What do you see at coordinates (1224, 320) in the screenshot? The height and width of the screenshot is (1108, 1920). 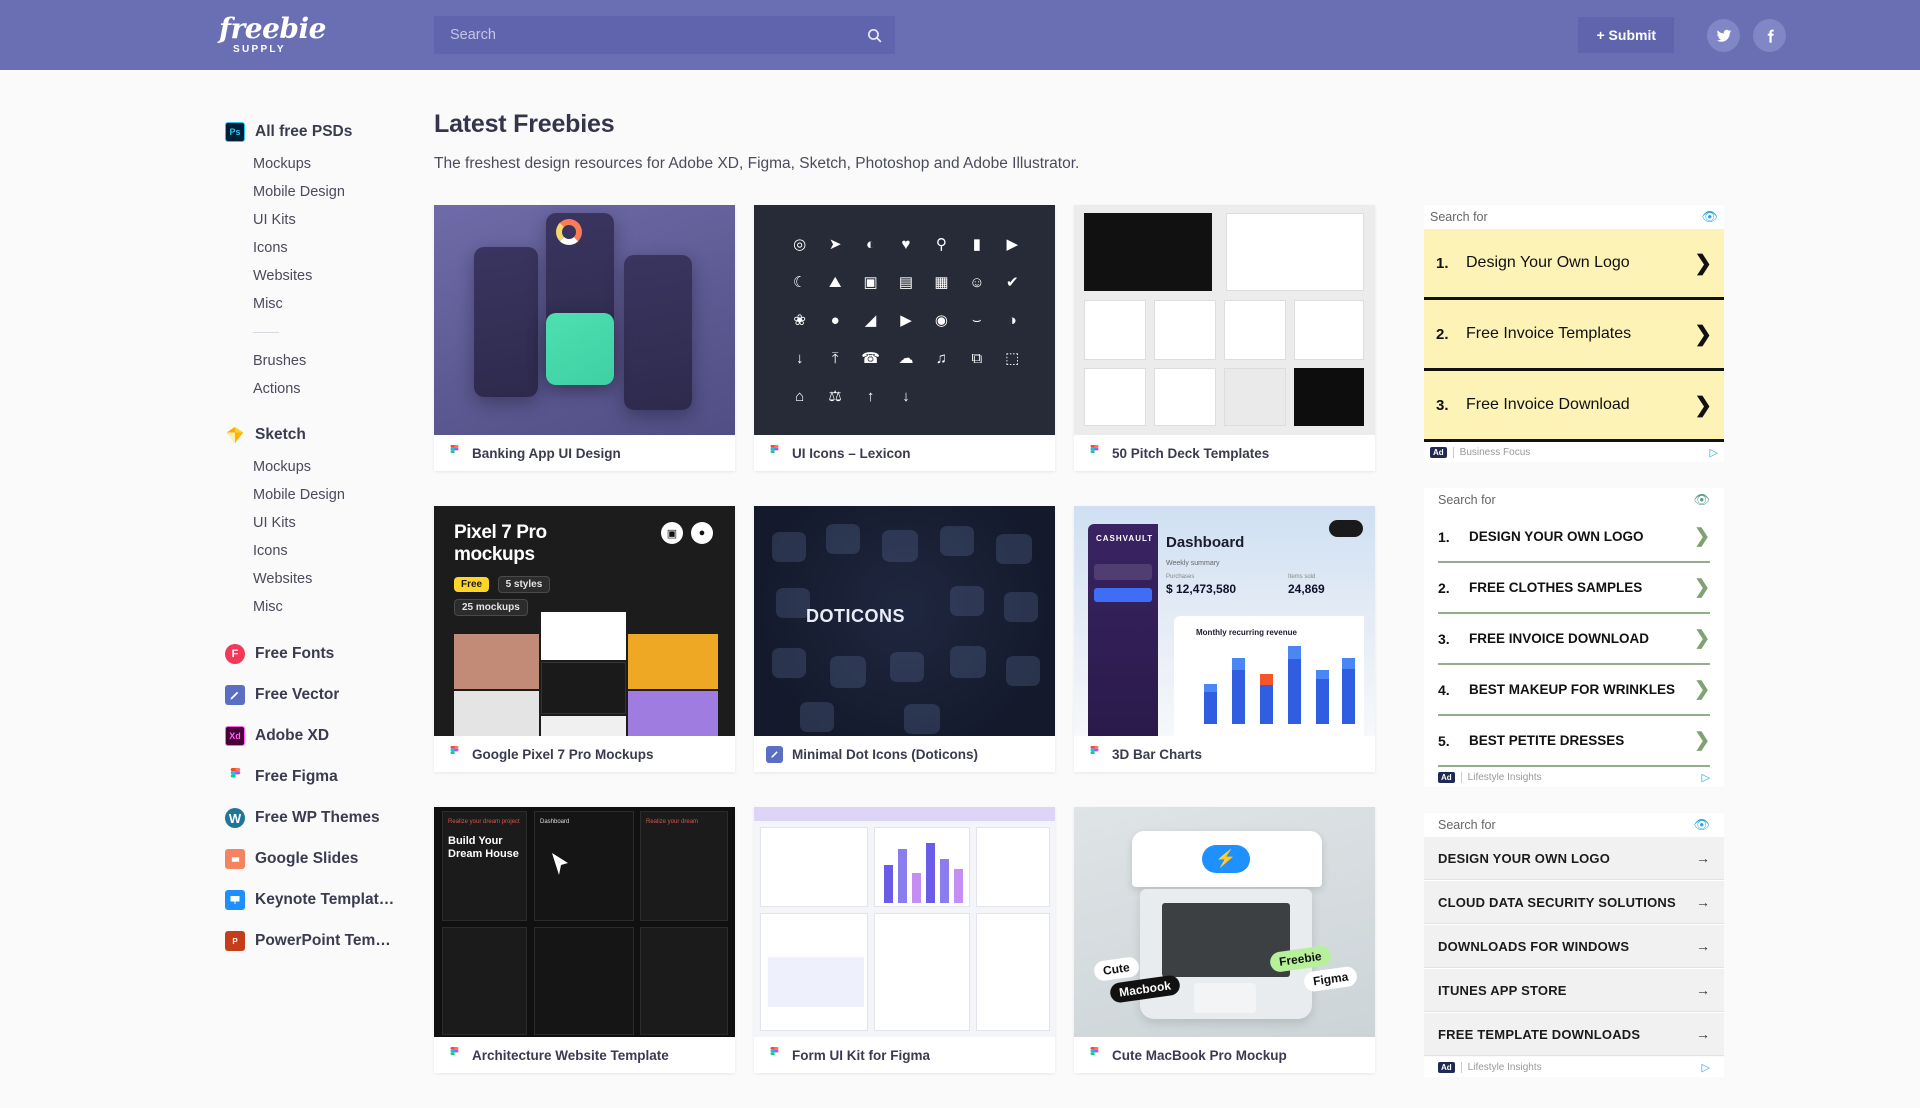 I see `card-thumbnail` at bounding box center [1224, 320].